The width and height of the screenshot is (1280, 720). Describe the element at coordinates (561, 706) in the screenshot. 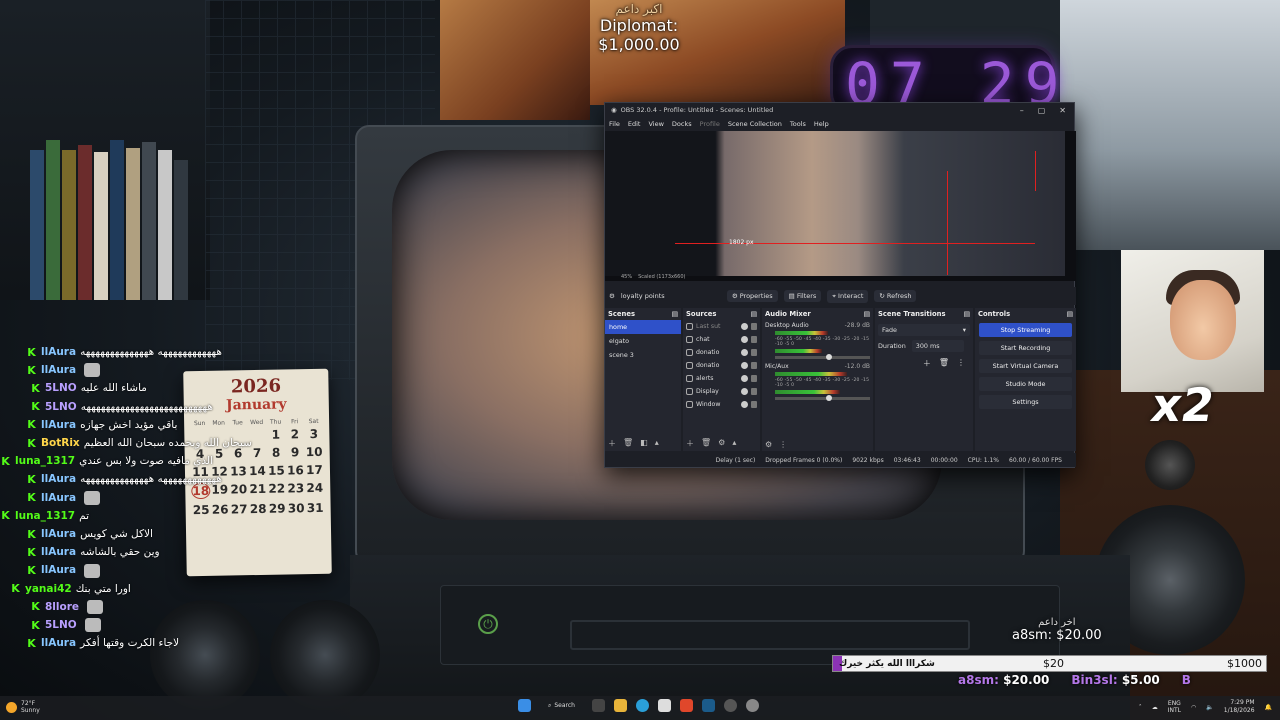

I see `taskbar-search: ⌕ Search` at that location.